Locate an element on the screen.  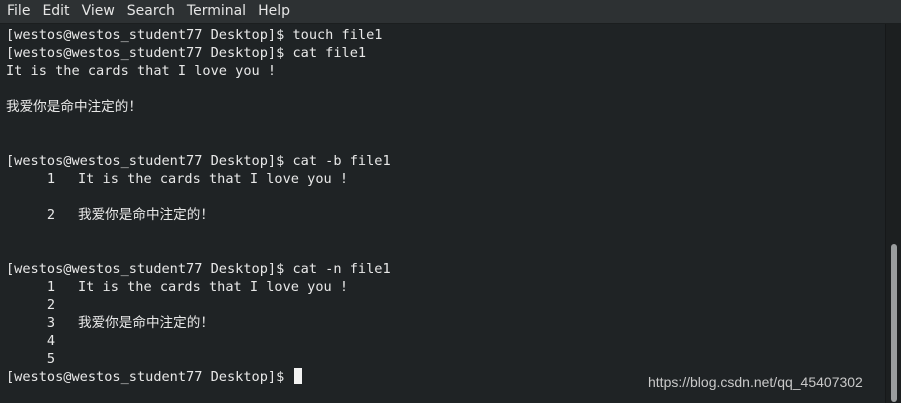
terminal-line: 2 is located at coordinates (42, 305).